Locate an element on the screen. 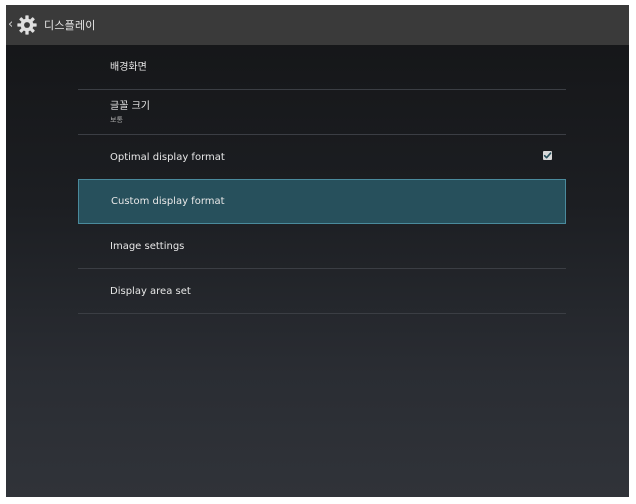 The height and width of the screenshot is (504, 636). settings-item-wallpaper: 배경화면 is located at coordinates (322, 67).